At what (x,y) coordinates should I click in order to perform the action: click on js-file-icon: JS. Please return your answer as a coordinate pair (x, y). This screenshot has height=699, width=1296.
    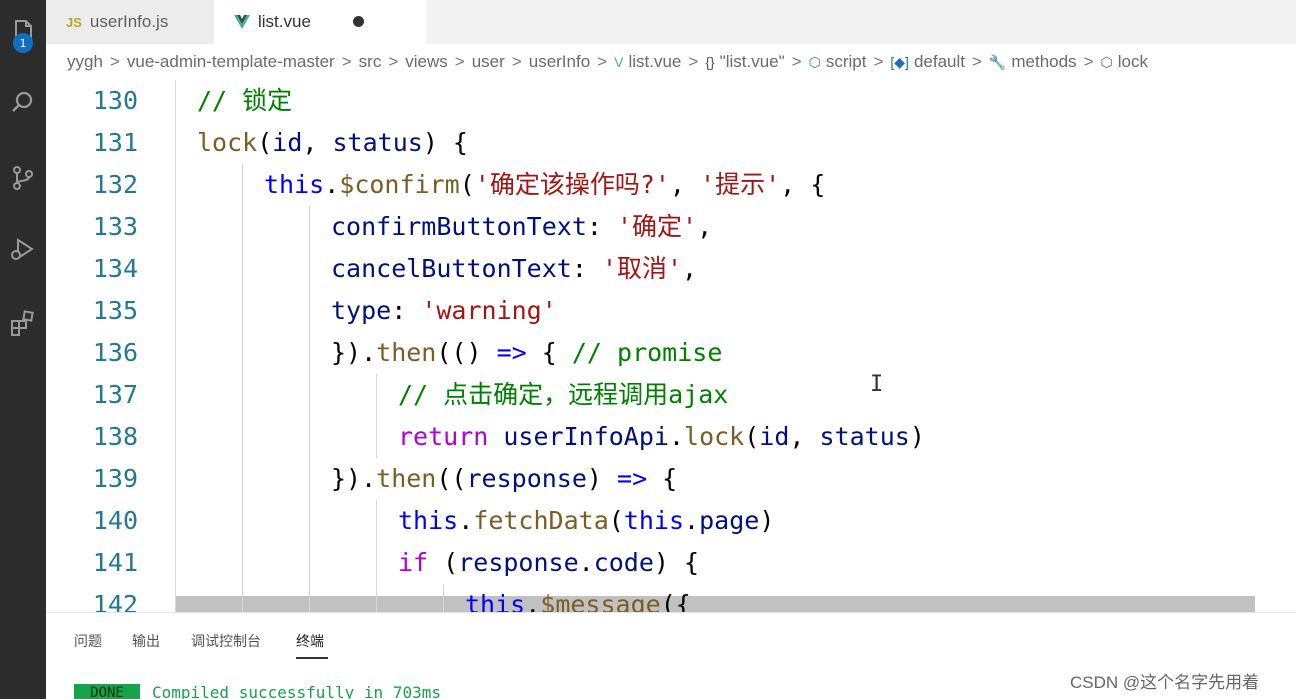
    Looking at the image, I should click on (74, 22).